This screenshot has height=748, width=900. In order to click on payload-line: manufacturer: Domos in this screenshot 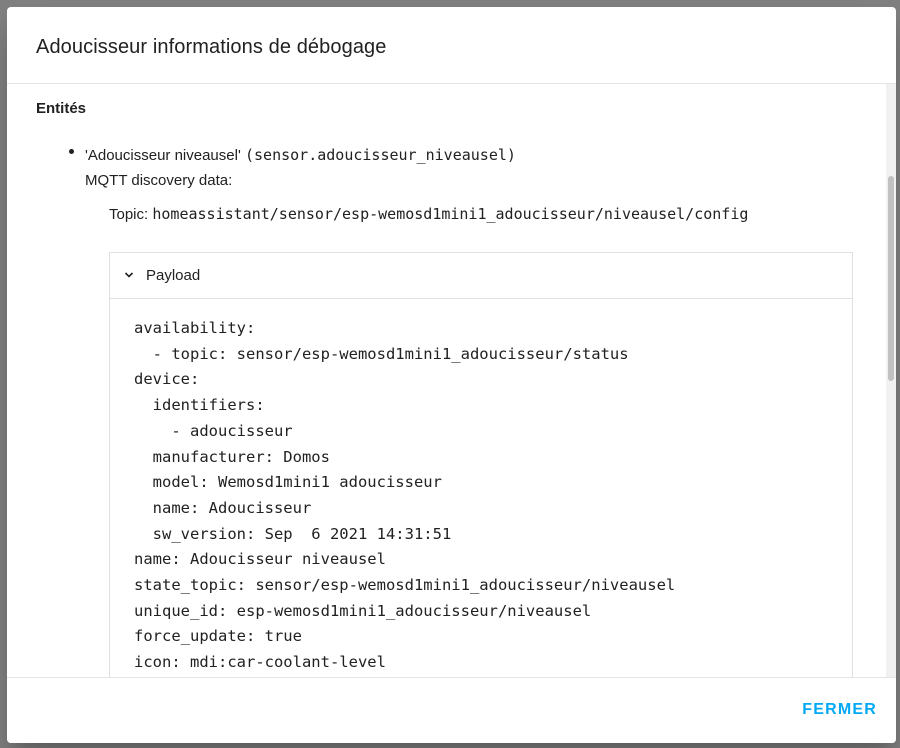, I will do `click(232, 456)`.